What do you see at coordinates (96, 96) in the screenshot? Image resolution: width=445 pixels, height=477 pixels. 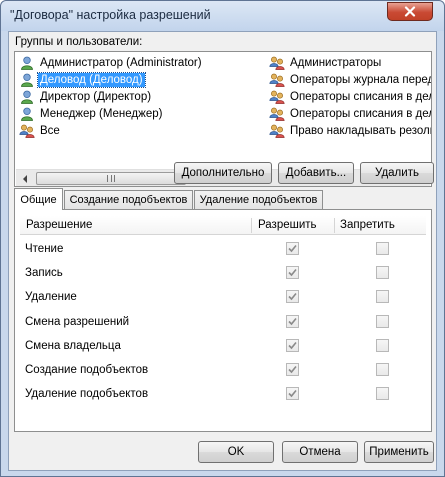 I see `principal-item-label: Директор (Директор)` at bounding box center [96, 96].